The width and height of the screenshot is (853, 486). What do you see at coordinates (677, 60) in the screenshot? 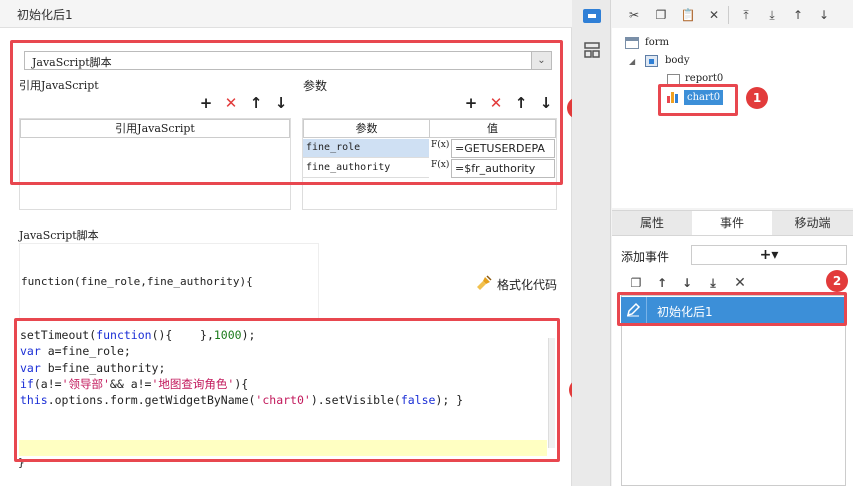
I see `tree-node-body: body` at bounding box center [677, 60].